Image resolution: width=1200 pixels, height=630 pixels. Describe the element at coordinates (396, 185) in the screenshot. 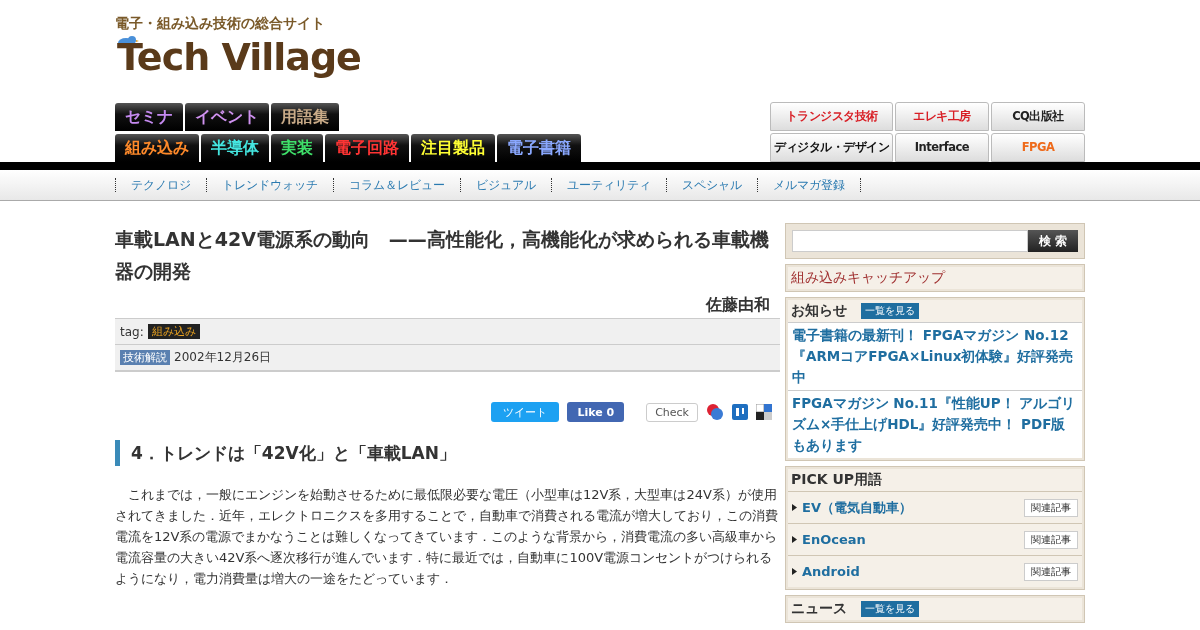

I see `subnav-link: コラム＆レビュー` at that location.